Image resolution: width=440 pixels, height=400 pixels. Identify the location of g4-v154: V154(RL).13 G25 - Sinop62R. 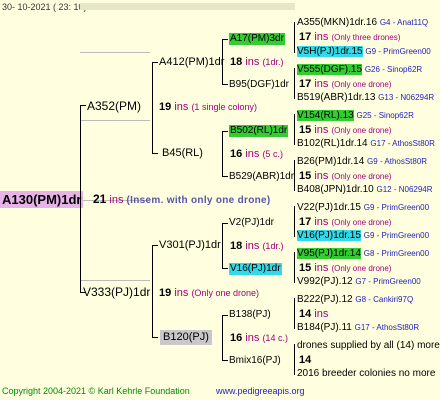
(355, 116).